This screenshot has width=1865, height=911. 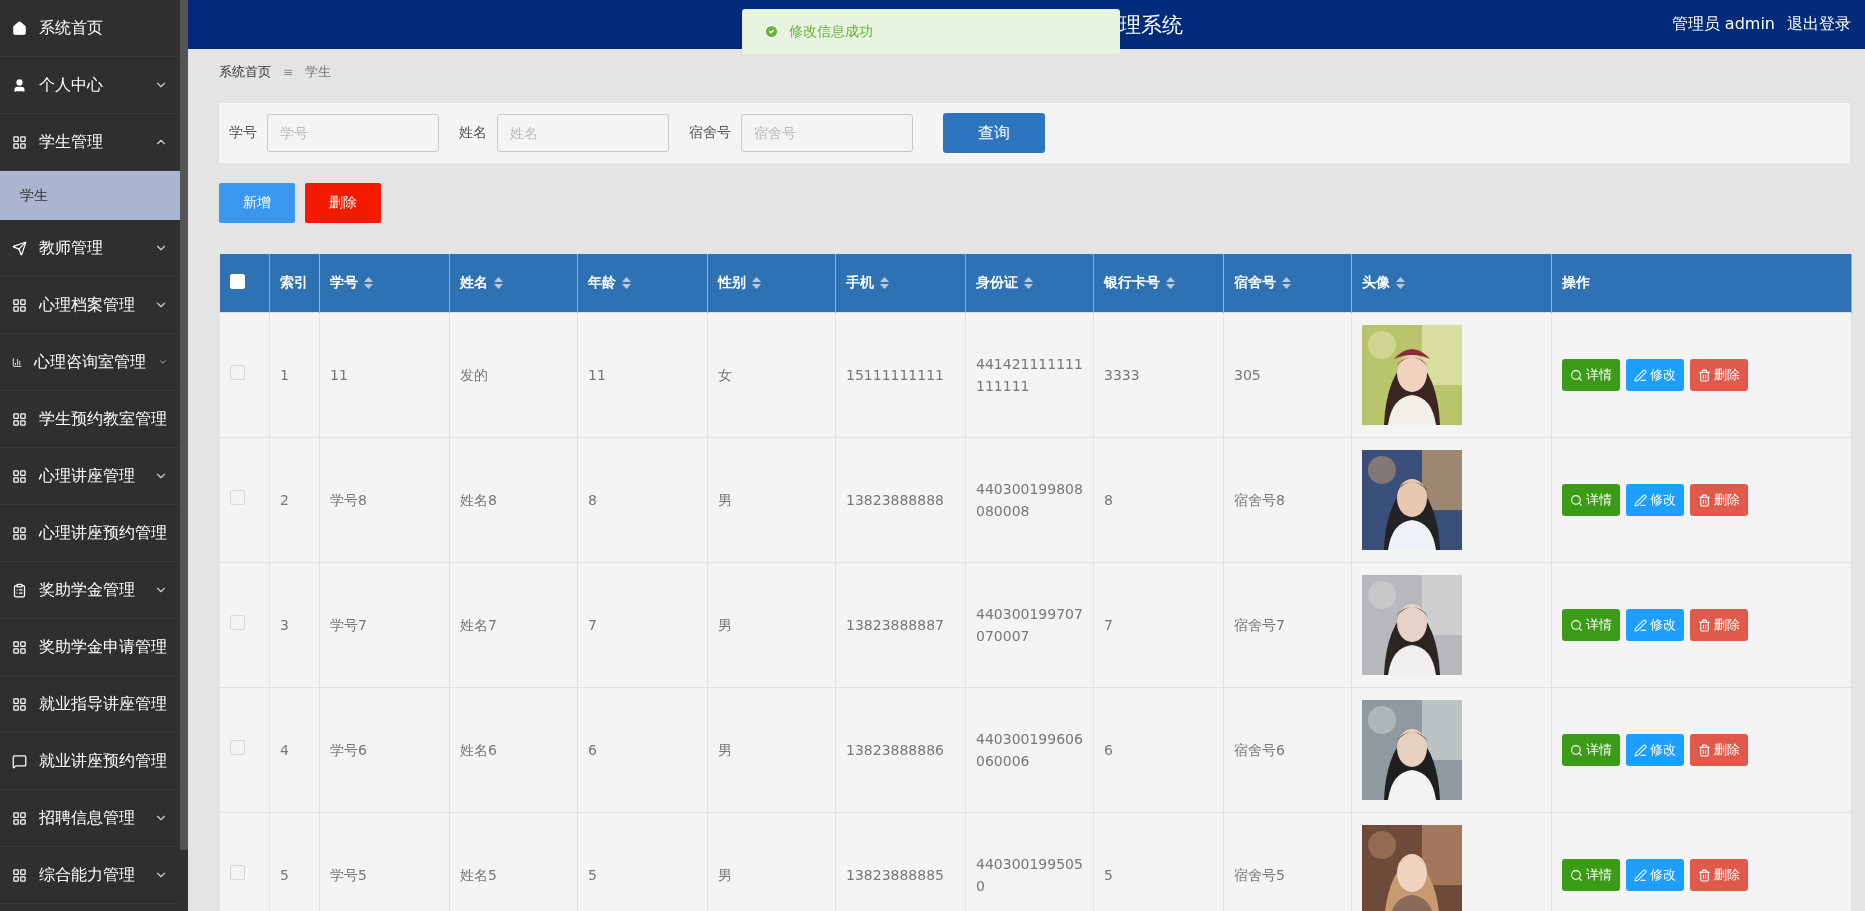 What do you see at coordinates (184, 425) in the screenshot?
I see `scrollbar` at bounding box center [184, 425].